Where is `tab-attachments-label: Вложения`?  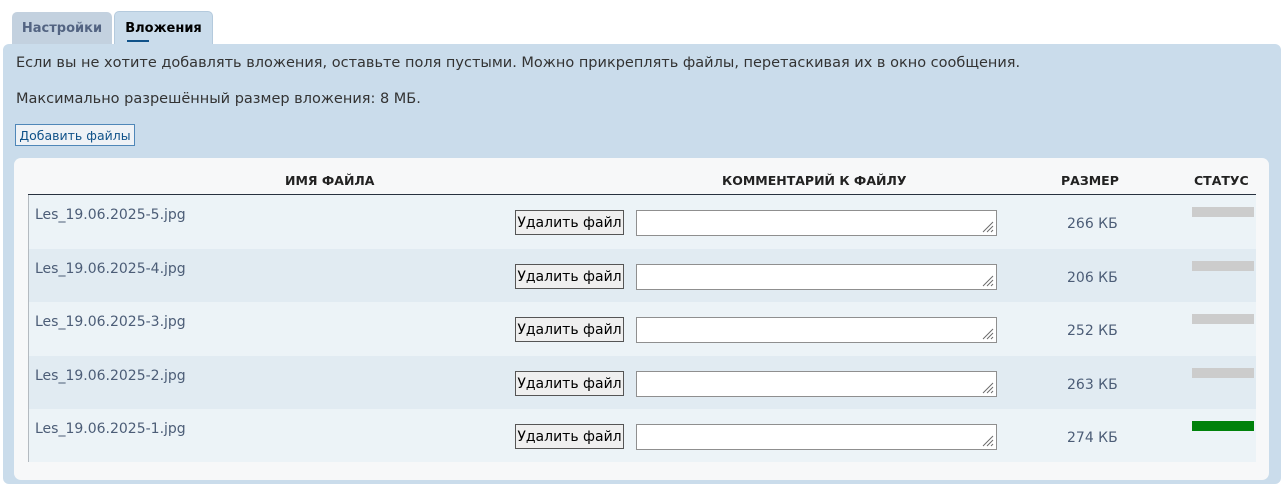
tab-attachments-label: Вложения is located at coordinates (163, 28).